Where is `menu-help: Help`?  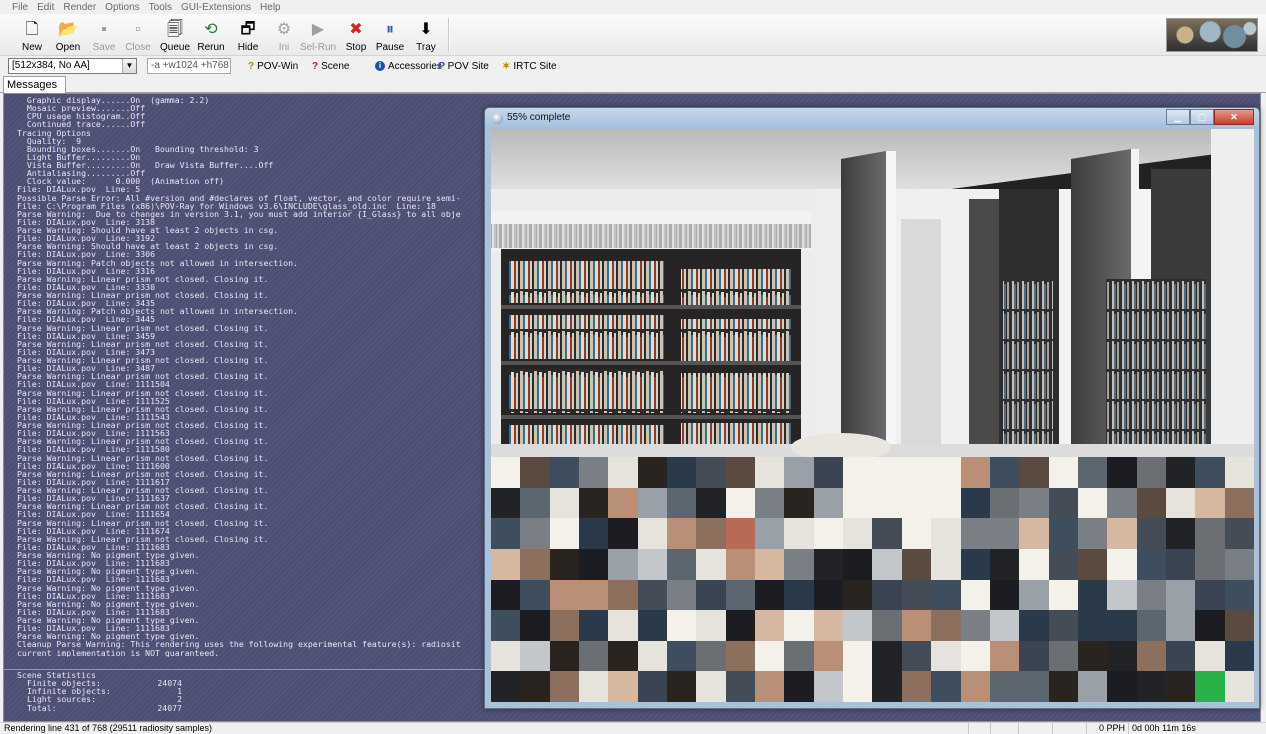 menu-help: Help is located at coordinates (270, 7).